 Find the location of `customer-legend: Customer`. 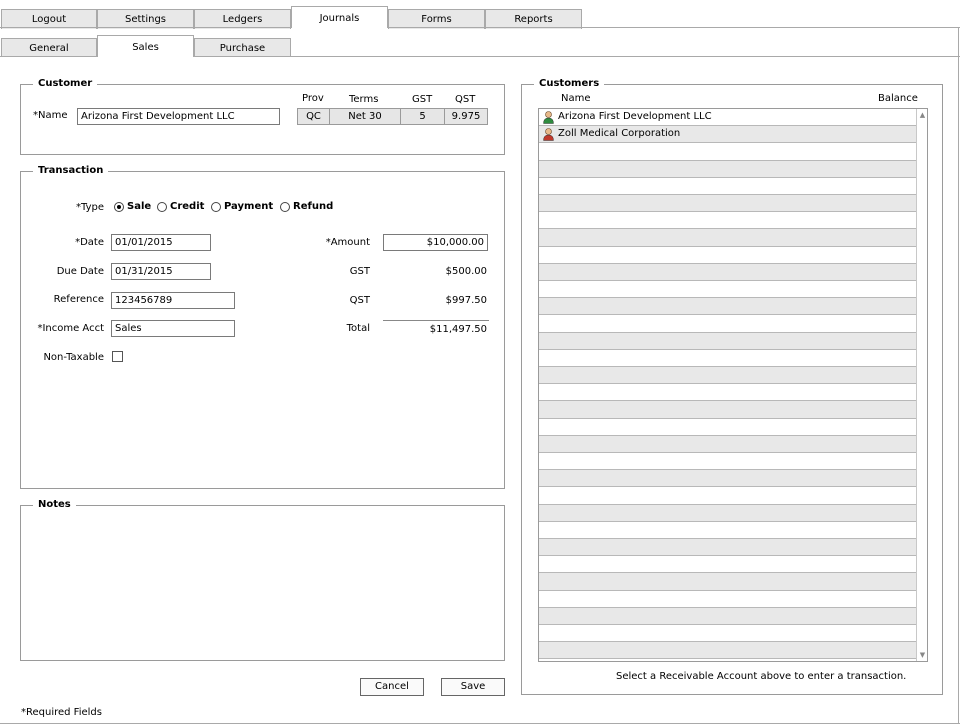

customer-legend: Customer is located at coordinates (65, 84).